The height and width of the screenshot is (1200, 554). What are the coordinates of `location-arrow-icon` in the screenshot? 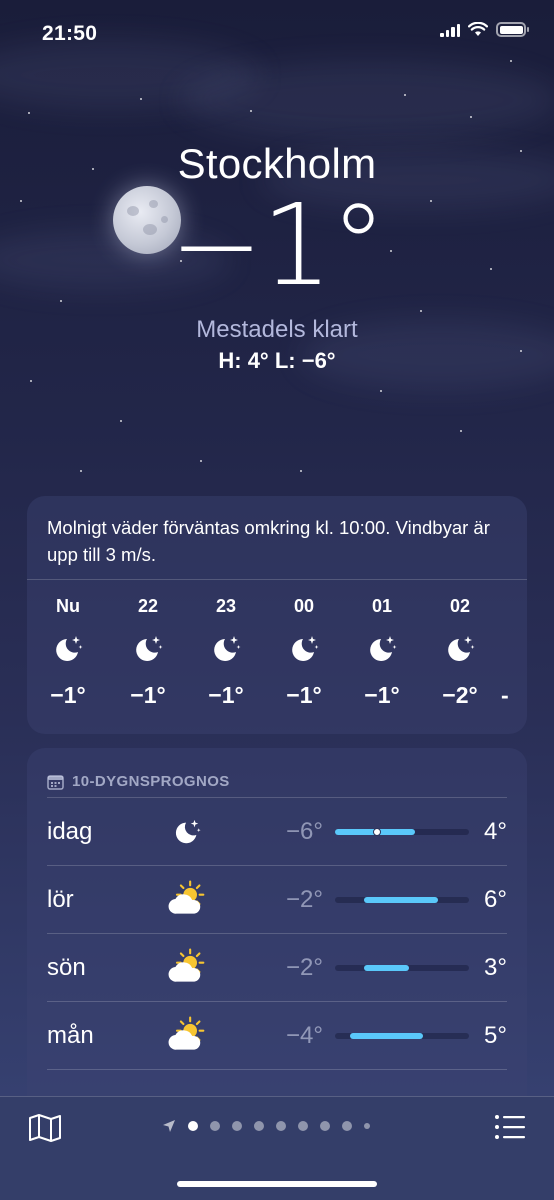 It's located at (169, 1126).